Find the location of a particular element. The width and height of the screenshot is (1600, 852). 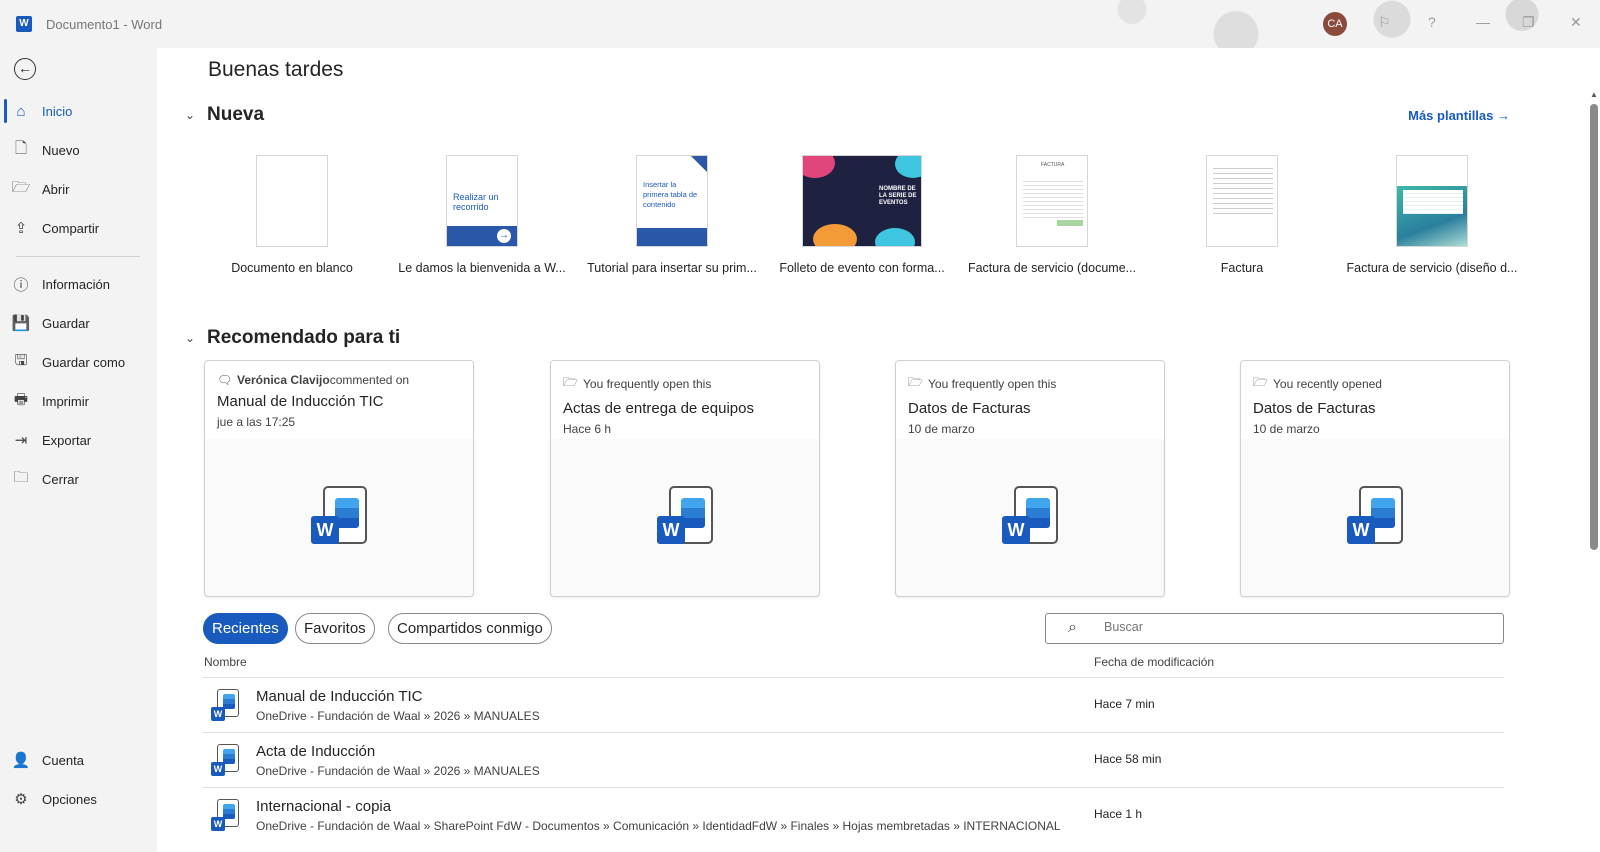

column-header-date: Fecha de modificación is located at coordinates (1154, 662).